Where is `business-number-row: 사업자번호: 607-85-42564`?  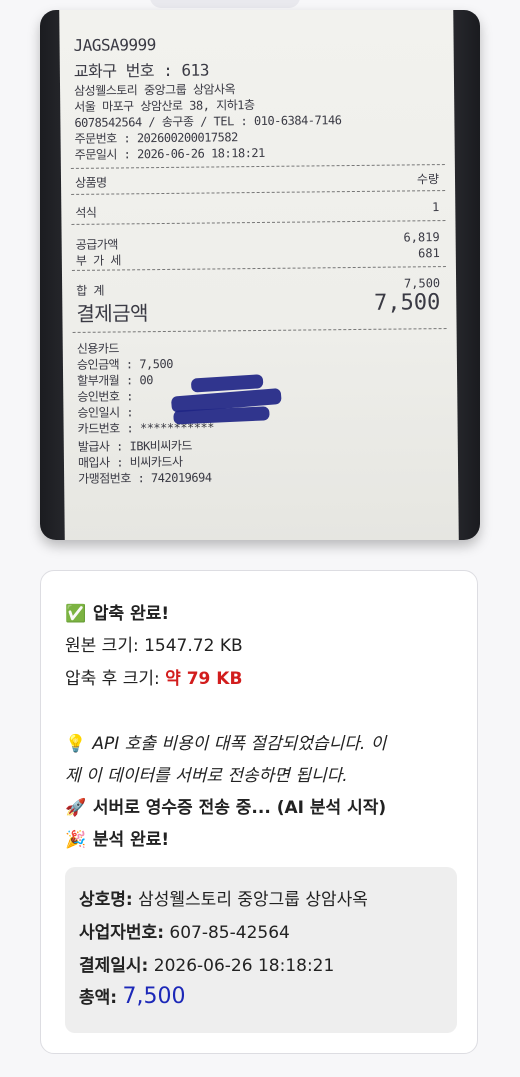 business-number-row: 사업자번호: 607-85-42564 is located at coordinates (184, 930).